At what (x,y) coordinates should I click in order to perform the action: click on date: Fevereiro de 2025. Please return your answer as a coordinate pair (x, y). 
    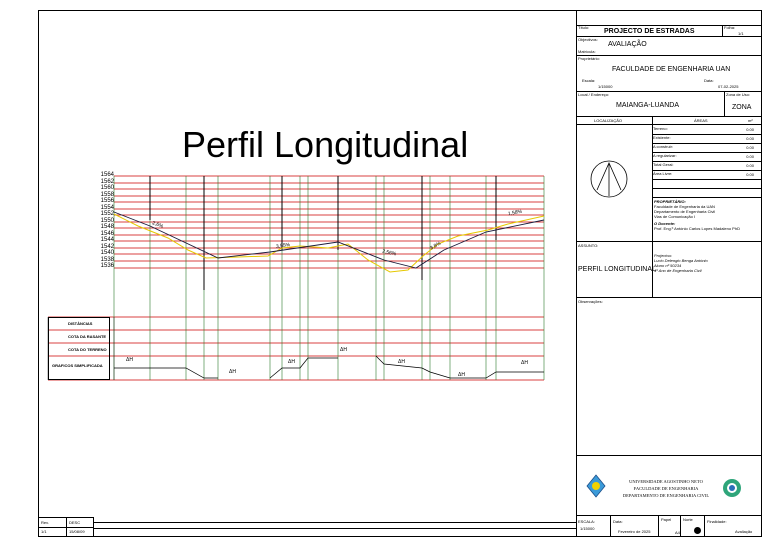
    Looking at the image, I should click on (634, 531).